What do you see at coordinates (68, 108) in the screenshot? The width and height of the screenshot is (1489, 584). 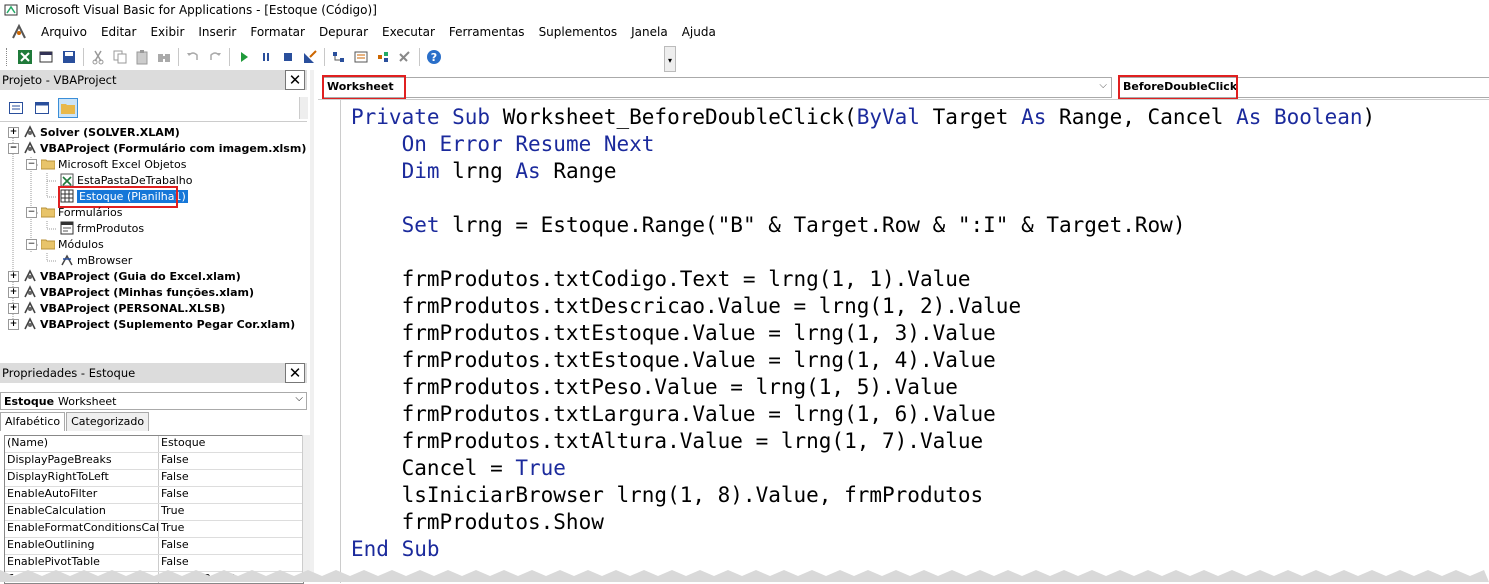 I see `toggle-folders-button` at bounding box center [68, 108].